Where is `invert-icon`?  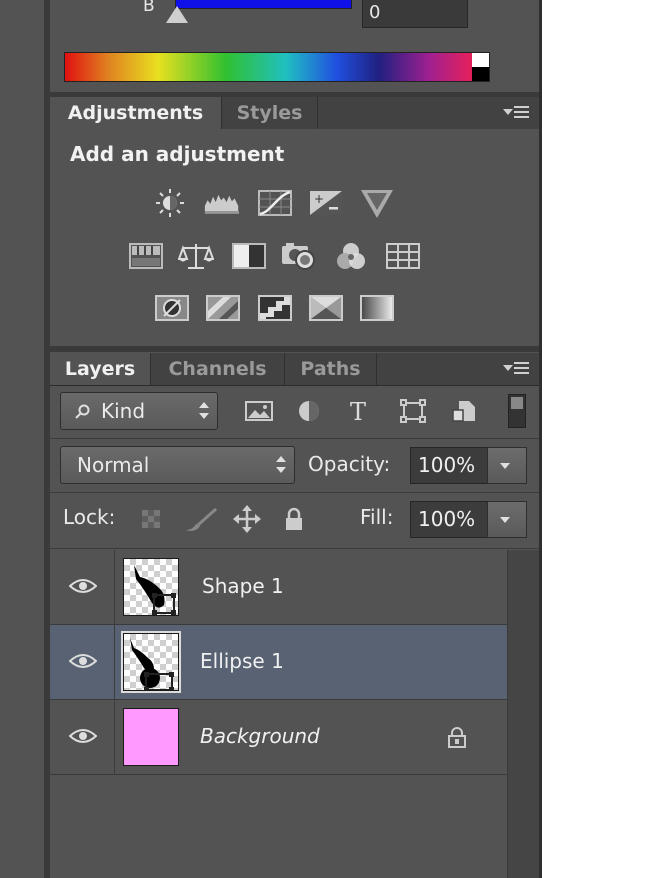
invert-icon is located at coordinates (172, 308).